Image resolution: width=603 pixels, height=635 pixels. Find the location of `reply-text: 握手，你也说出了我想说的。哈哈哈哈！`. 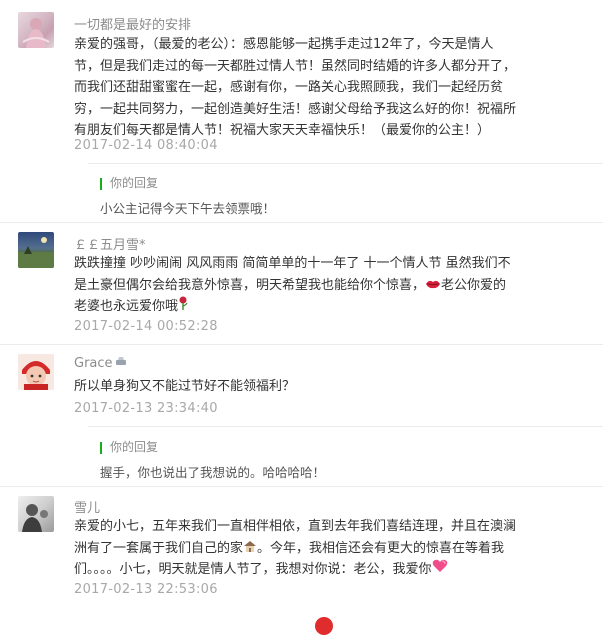

reply-text: 握手，你也说出了我想说的。哈哈哈哈！ is located at coordinates (213, 472).